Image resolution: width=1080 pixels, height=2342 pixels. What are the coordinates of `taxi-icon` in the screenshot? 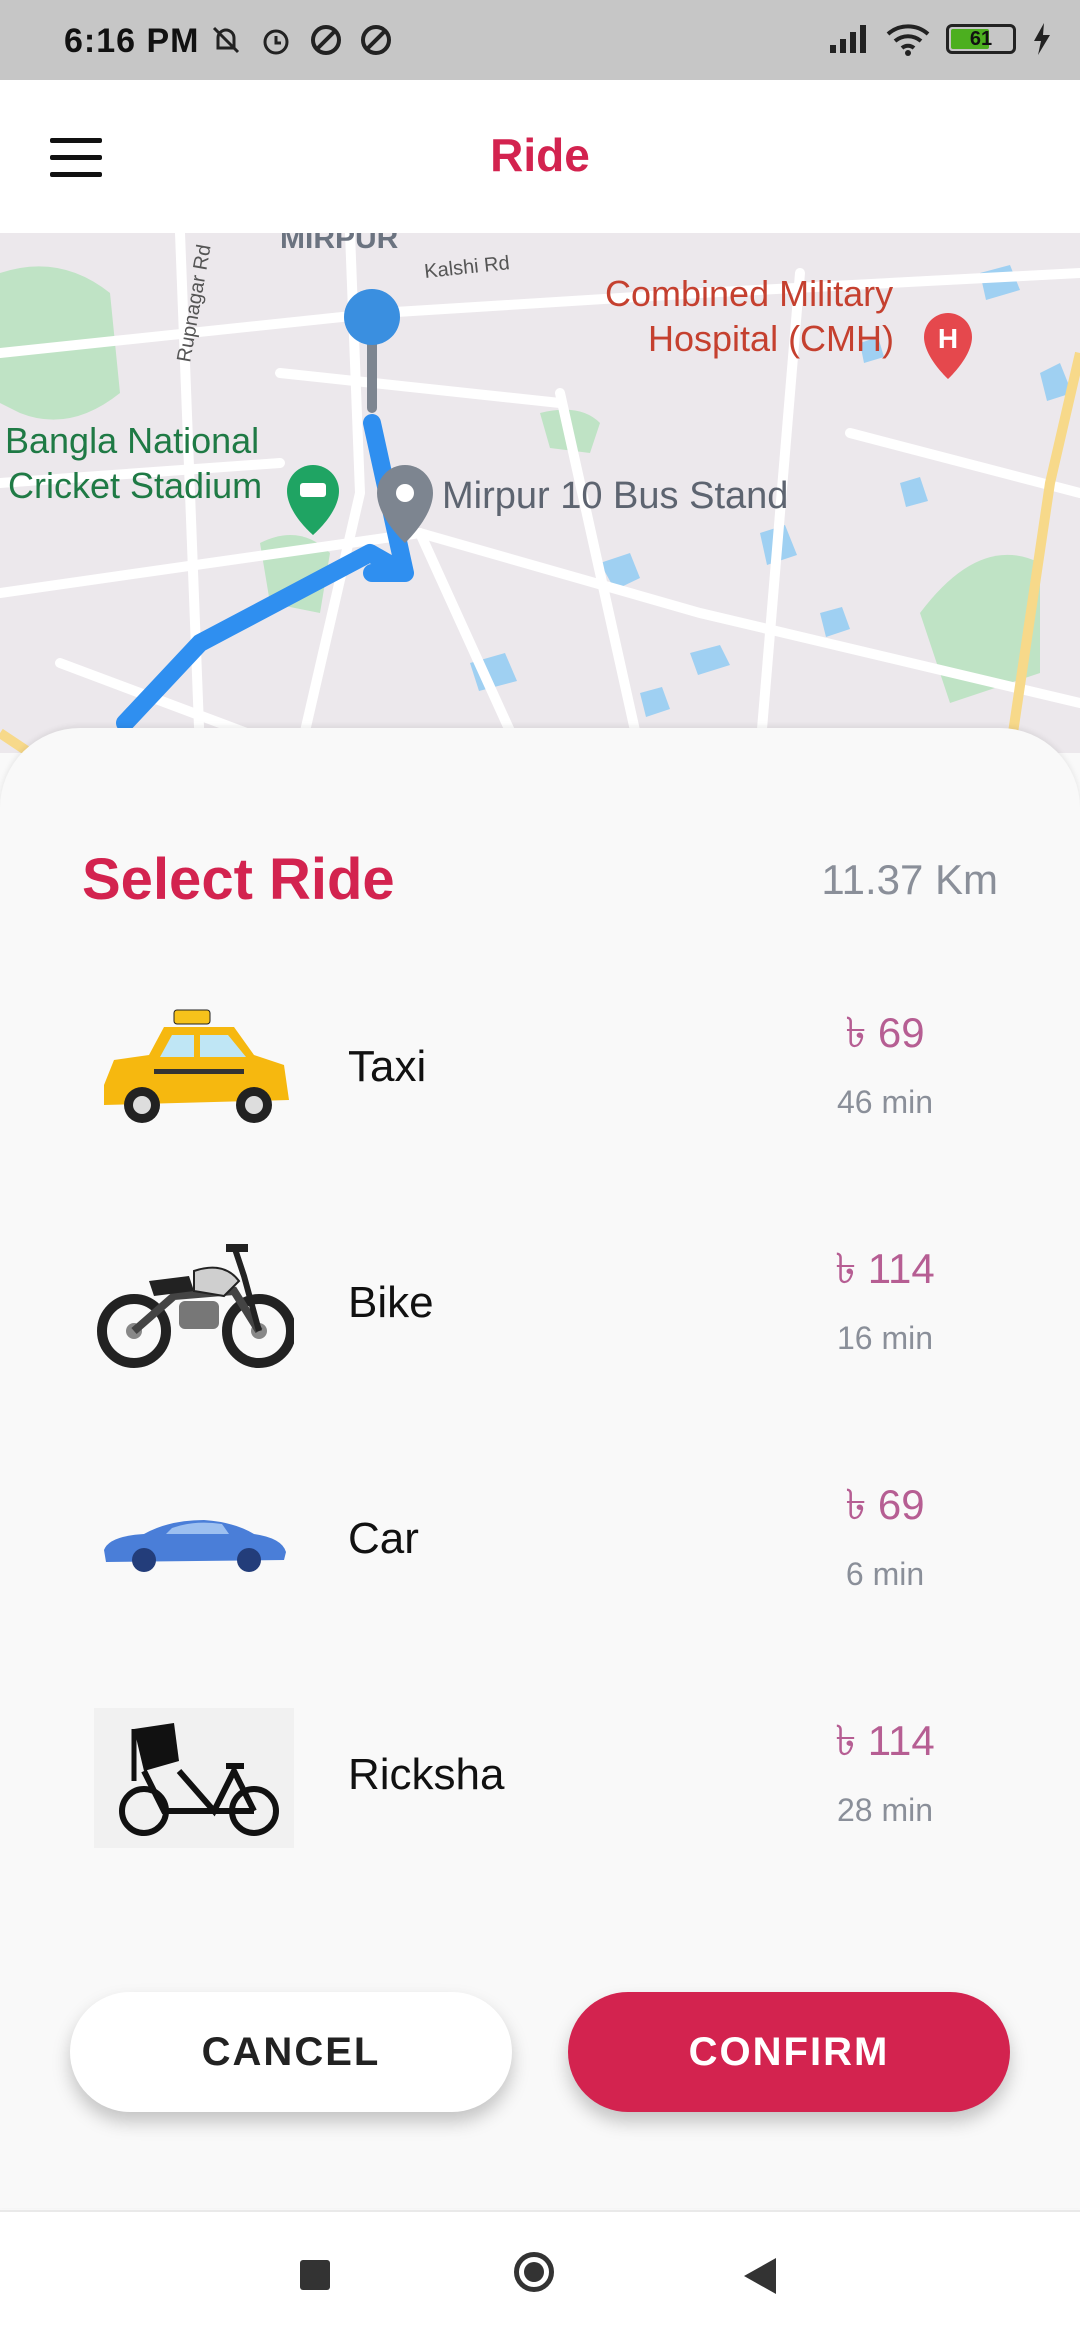 It's located at (194, 1070).